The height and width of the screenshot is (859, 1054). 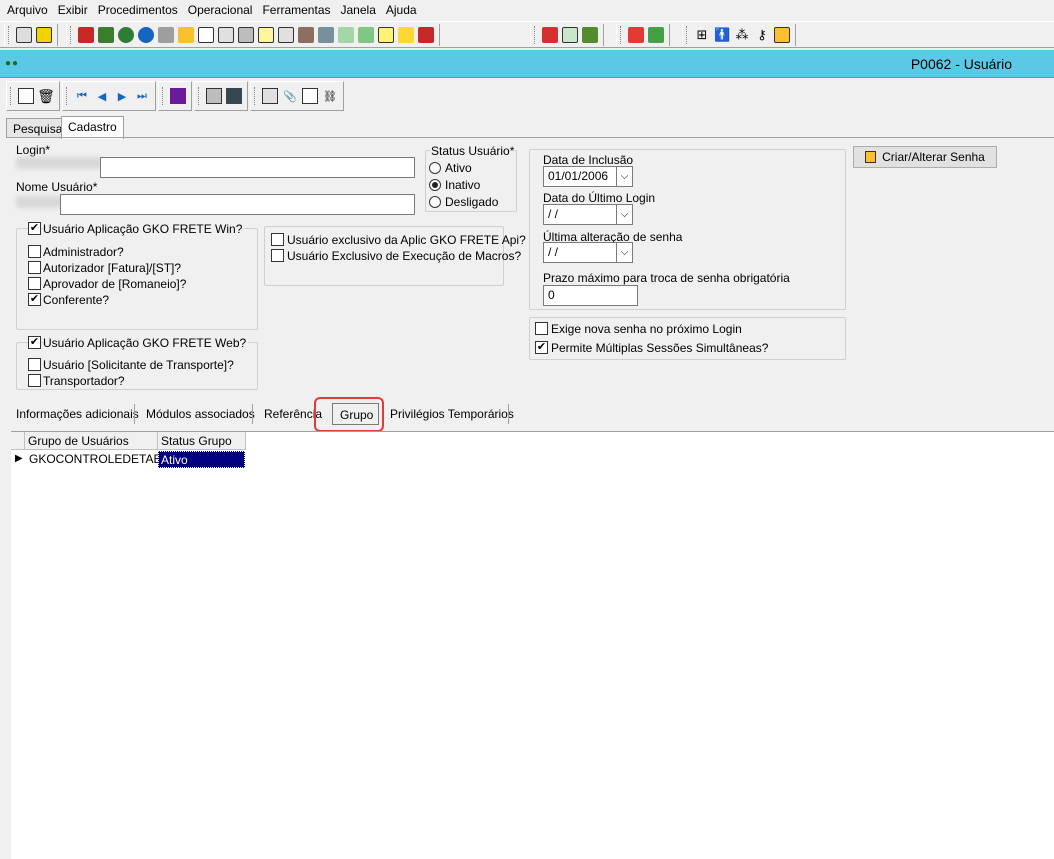 What do you see at coordinates (358, 10) in the screenshot?
I see `menu-janela: Janela` at bounding box center [358, 10].